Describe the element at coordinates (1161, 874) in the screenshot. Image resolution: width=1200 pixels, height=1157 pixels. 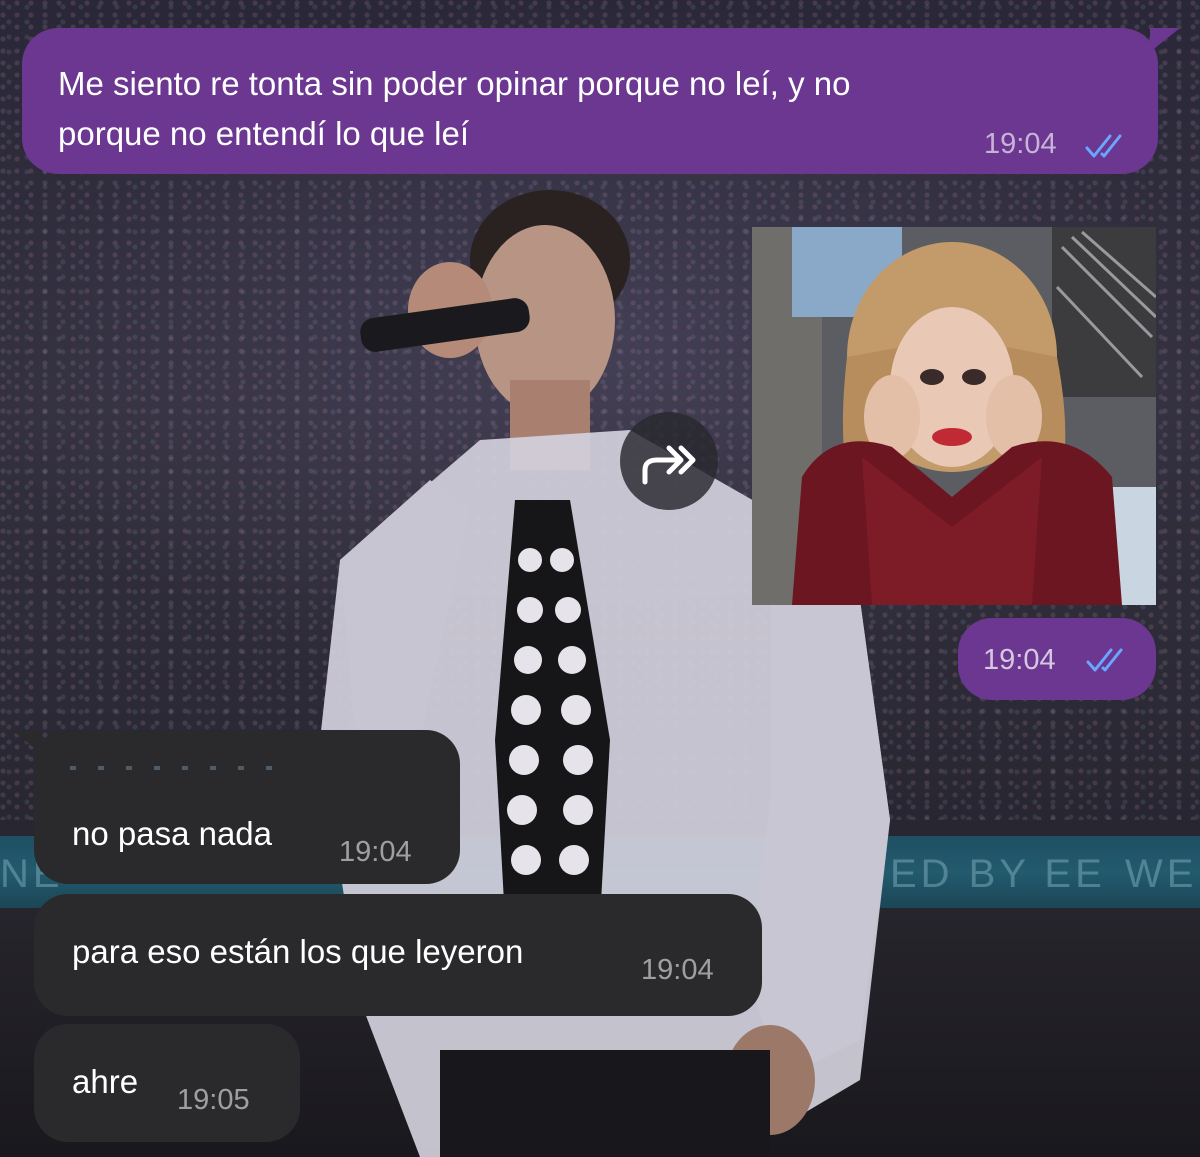
I see `stage-banner-text-far-right: WE` at that location.